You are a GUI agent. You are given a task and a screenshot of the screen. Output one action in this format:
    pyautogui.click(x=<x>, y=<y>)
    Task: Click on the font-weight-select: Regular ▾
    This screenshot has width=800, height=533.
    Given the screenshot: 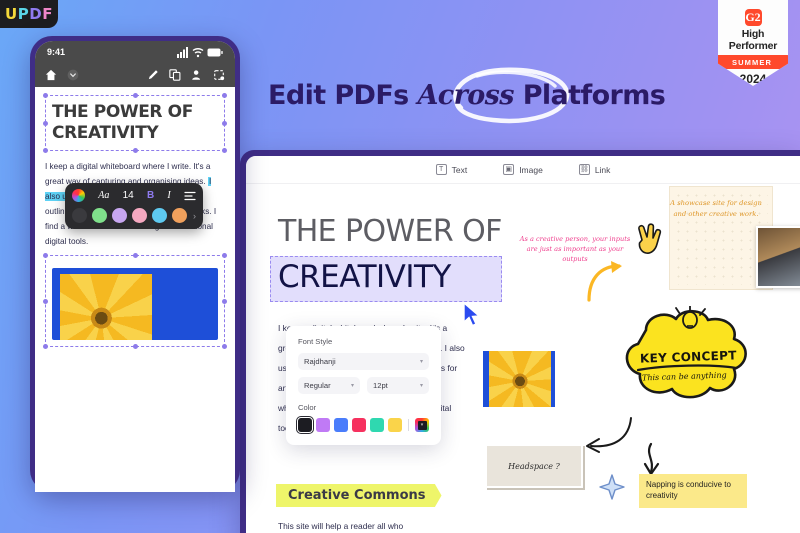 What is the action you would take?
    pyautogui.click(x=329, y=385)
    